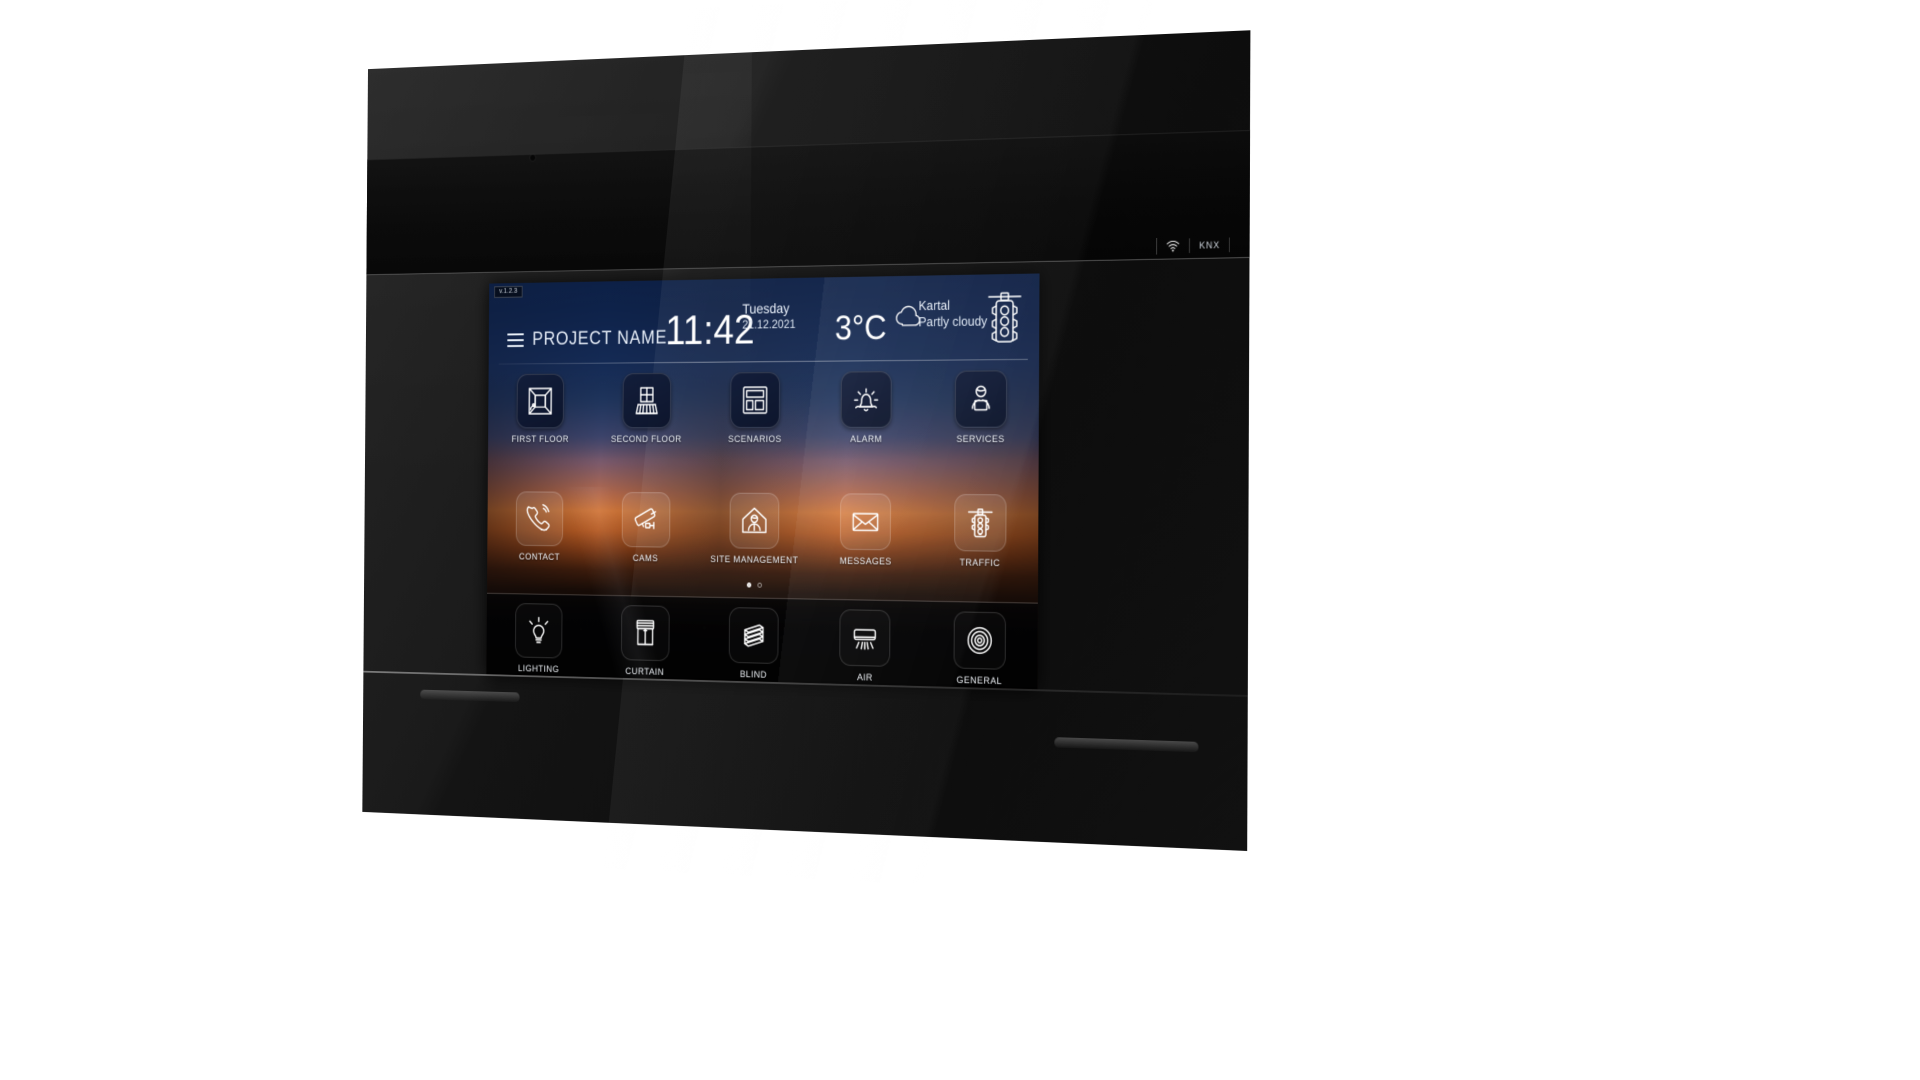 This screenshot has height=1080, width=1920. Describe the element at coordinates (645, 559) in the screenshot. I see `tile-label: CAMS` at that location.